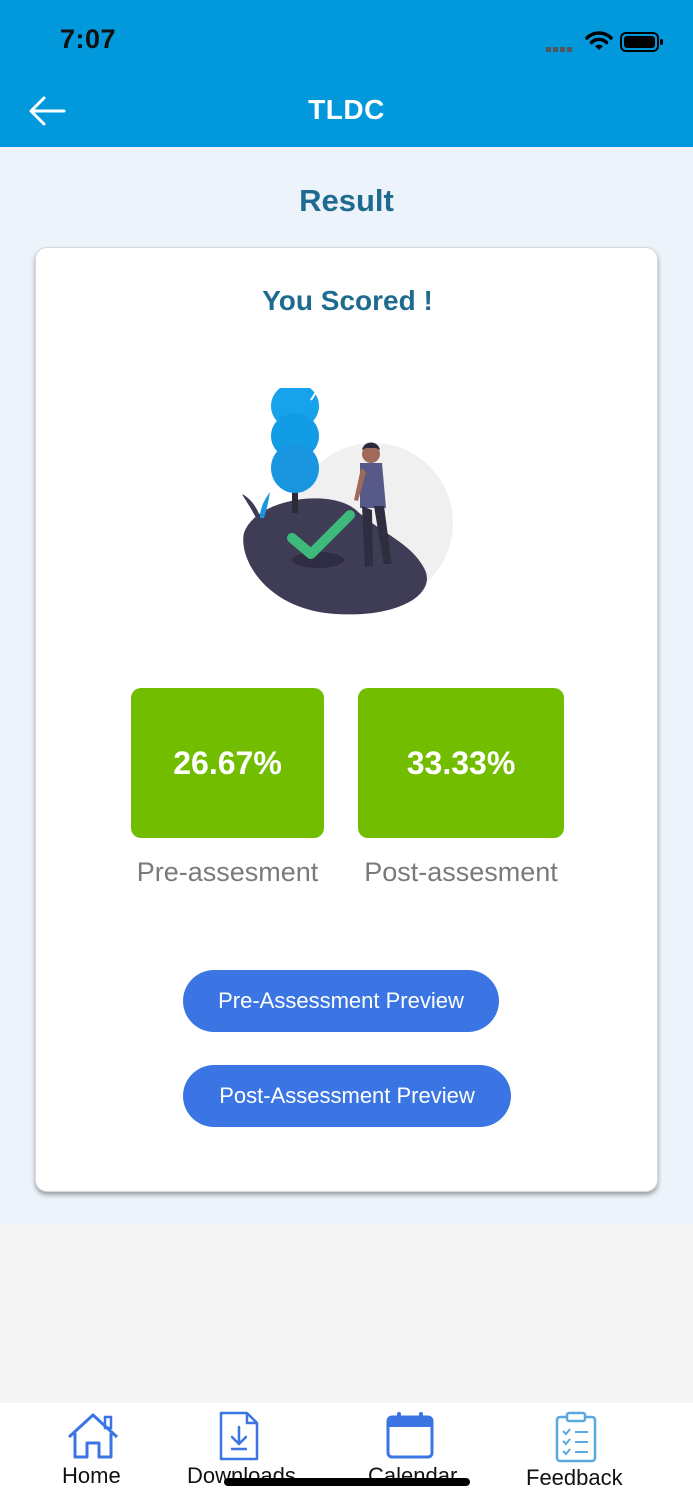 The height and width of the screenshot is (1500, 693). I want to click on tab-feedback: Feedback, so click(579, 1451).